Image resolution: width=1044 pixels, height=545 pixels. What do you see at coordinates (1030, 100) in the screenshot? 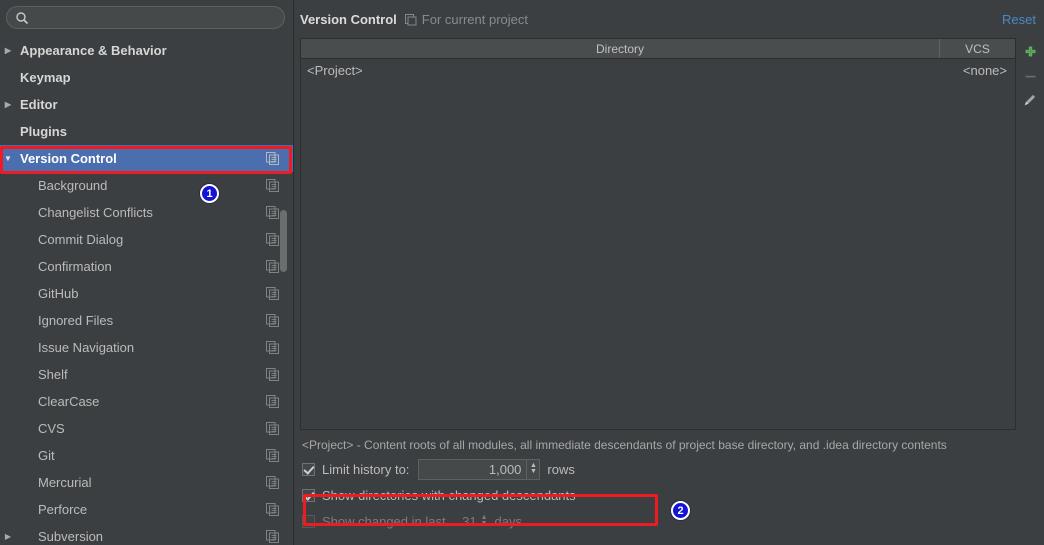
I see `edit-mapping-button` at bounding box center [1030, 100].